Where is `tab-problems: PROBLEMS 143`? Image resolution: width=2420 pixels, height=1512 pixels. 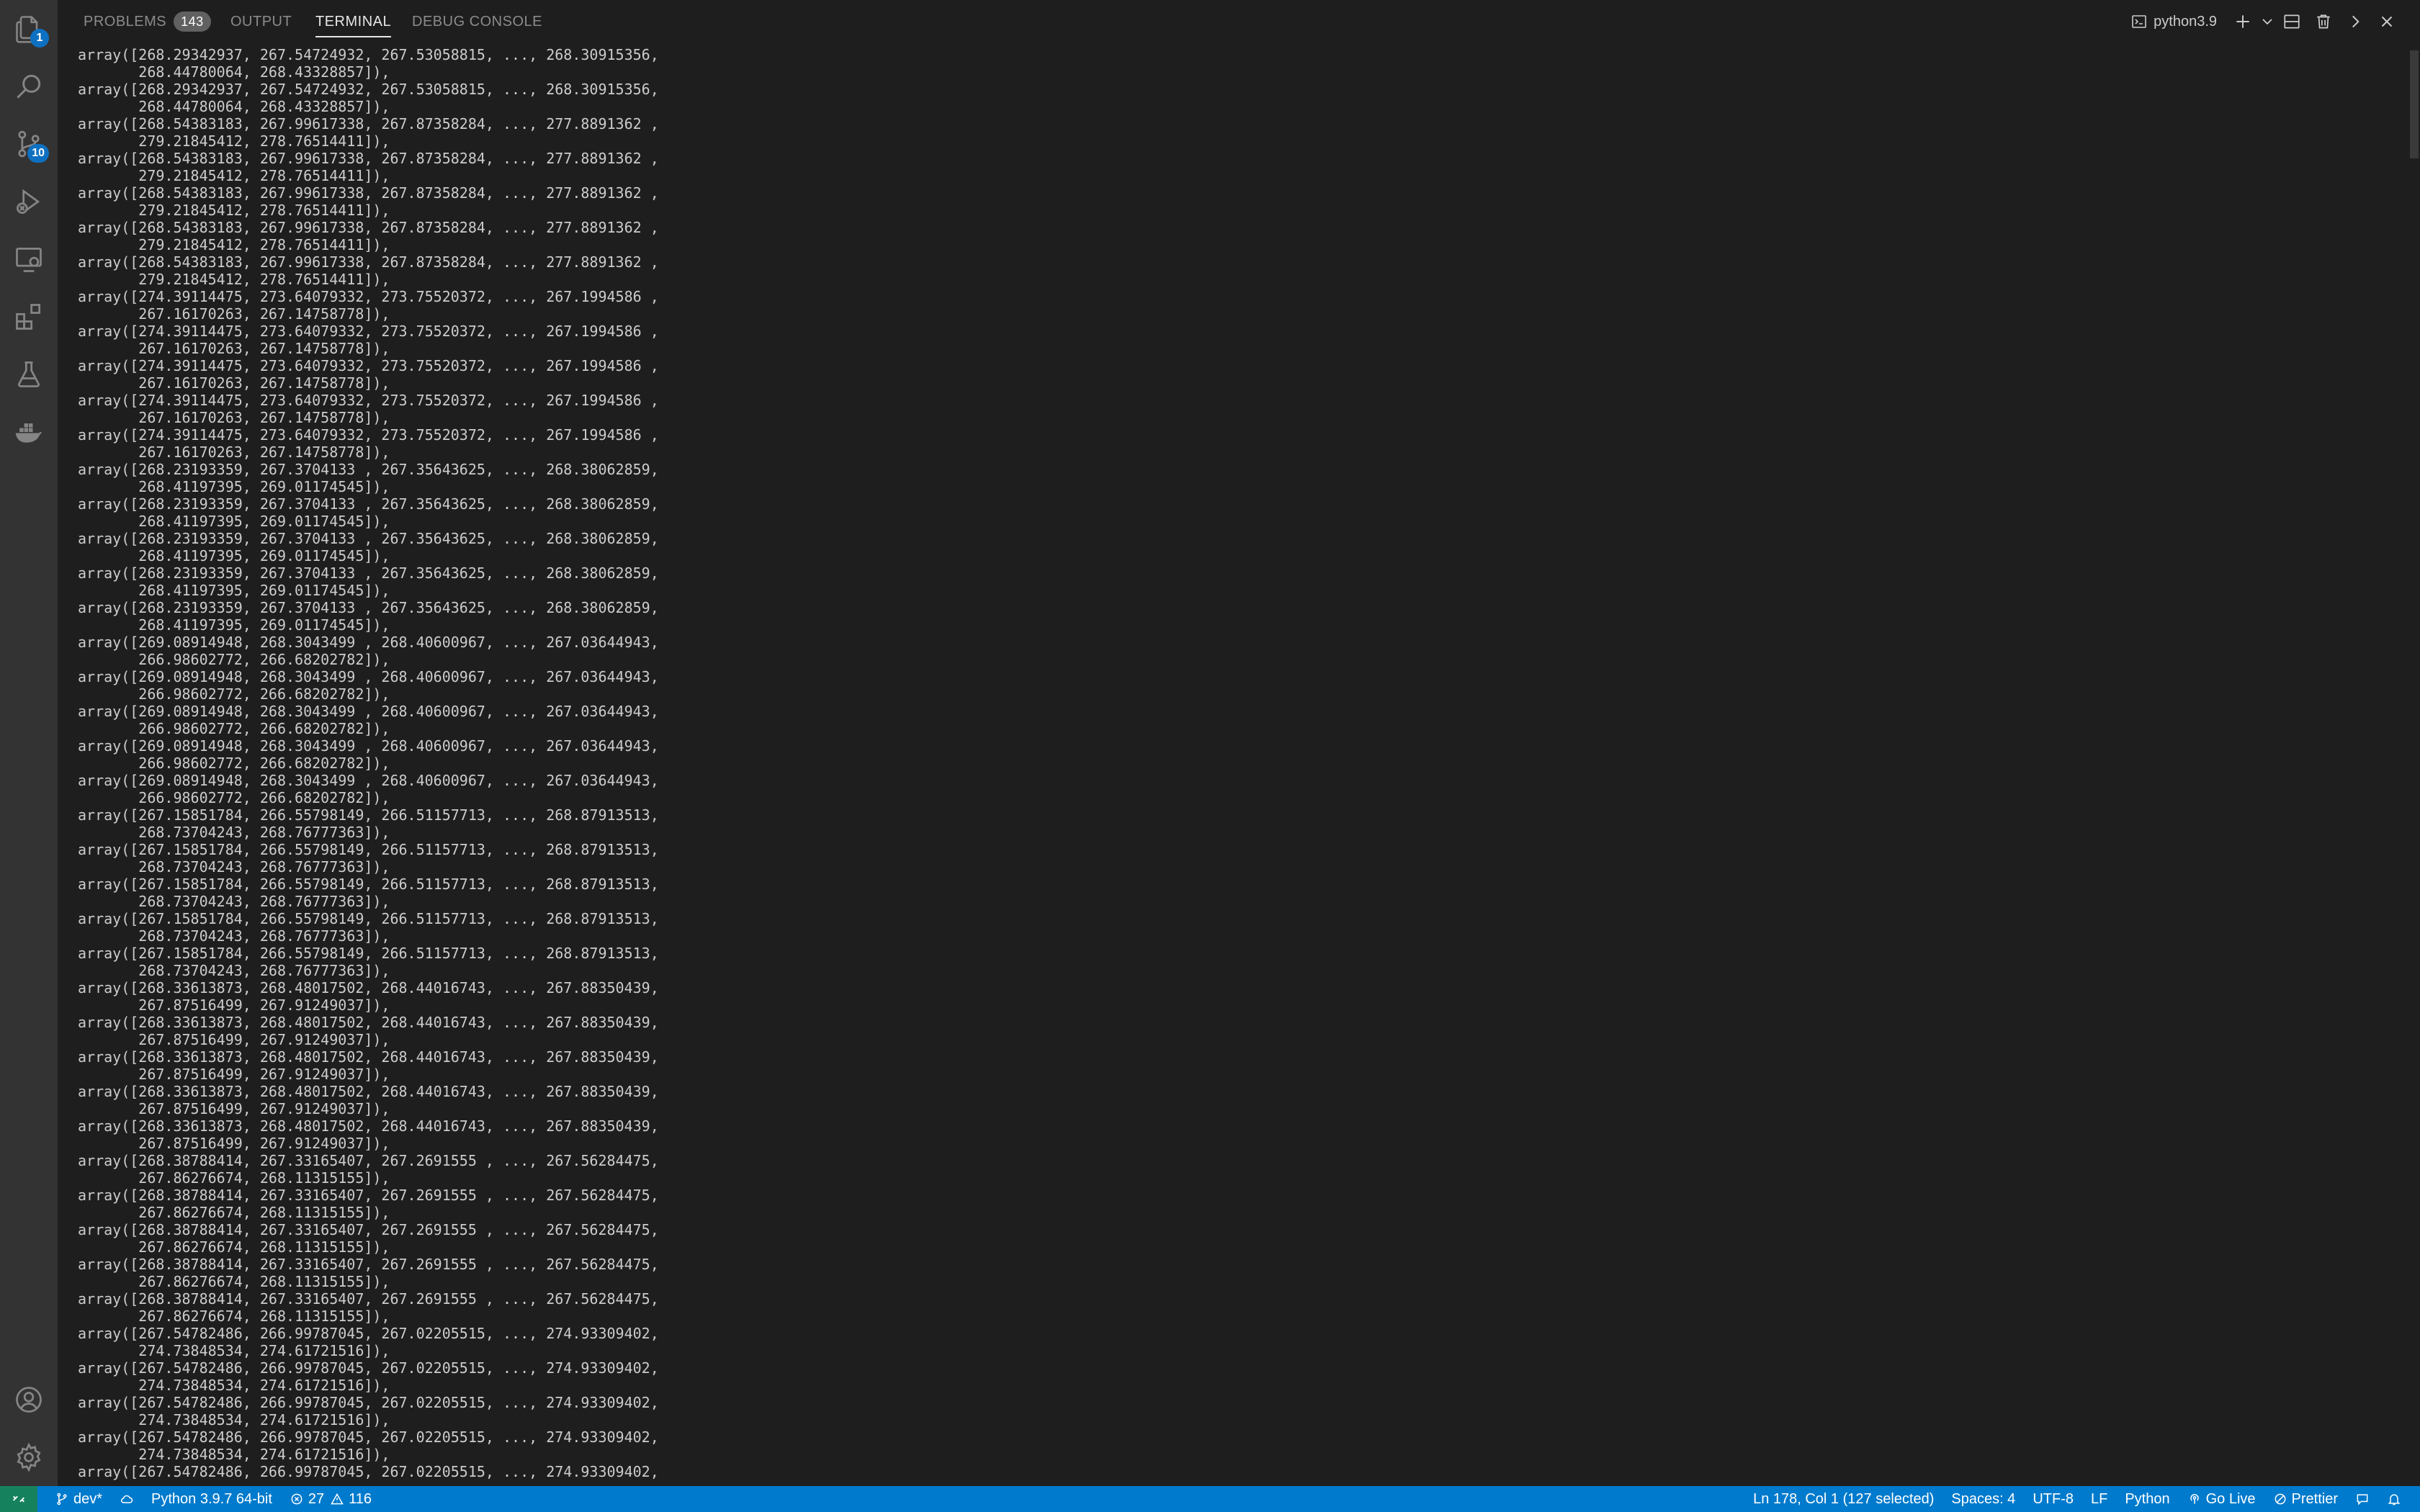
tab-problems: PROBLEMS 143 is located at coordinates (147, 21).